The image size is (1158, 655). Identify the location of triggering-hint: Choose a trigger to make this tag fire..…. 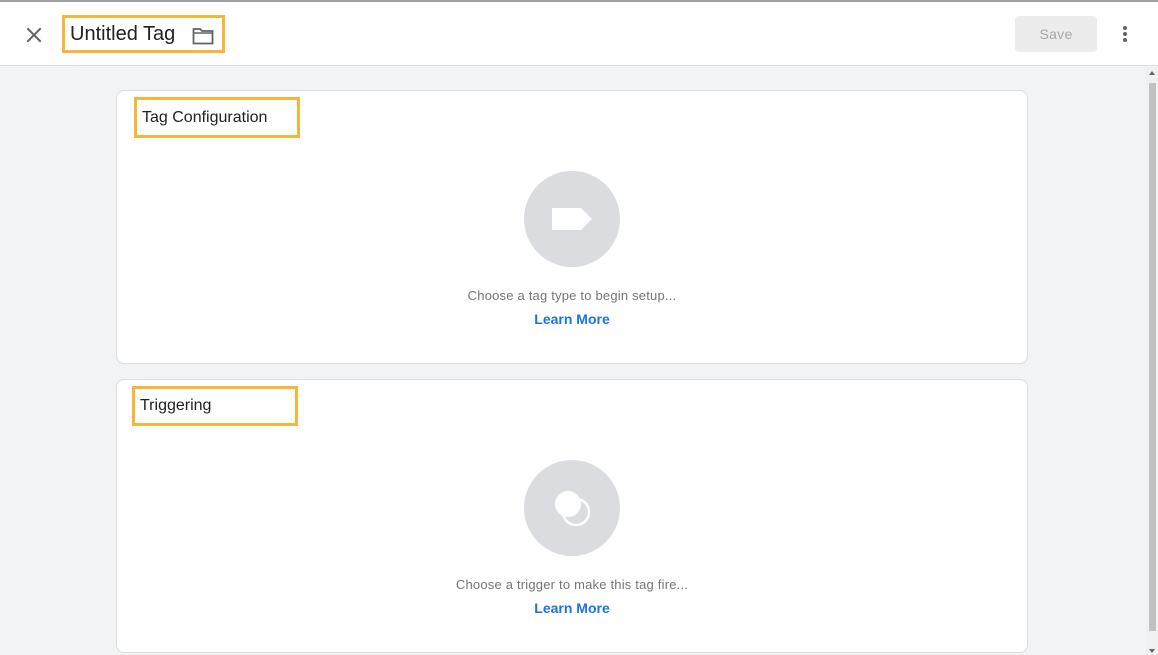
(572, 584).